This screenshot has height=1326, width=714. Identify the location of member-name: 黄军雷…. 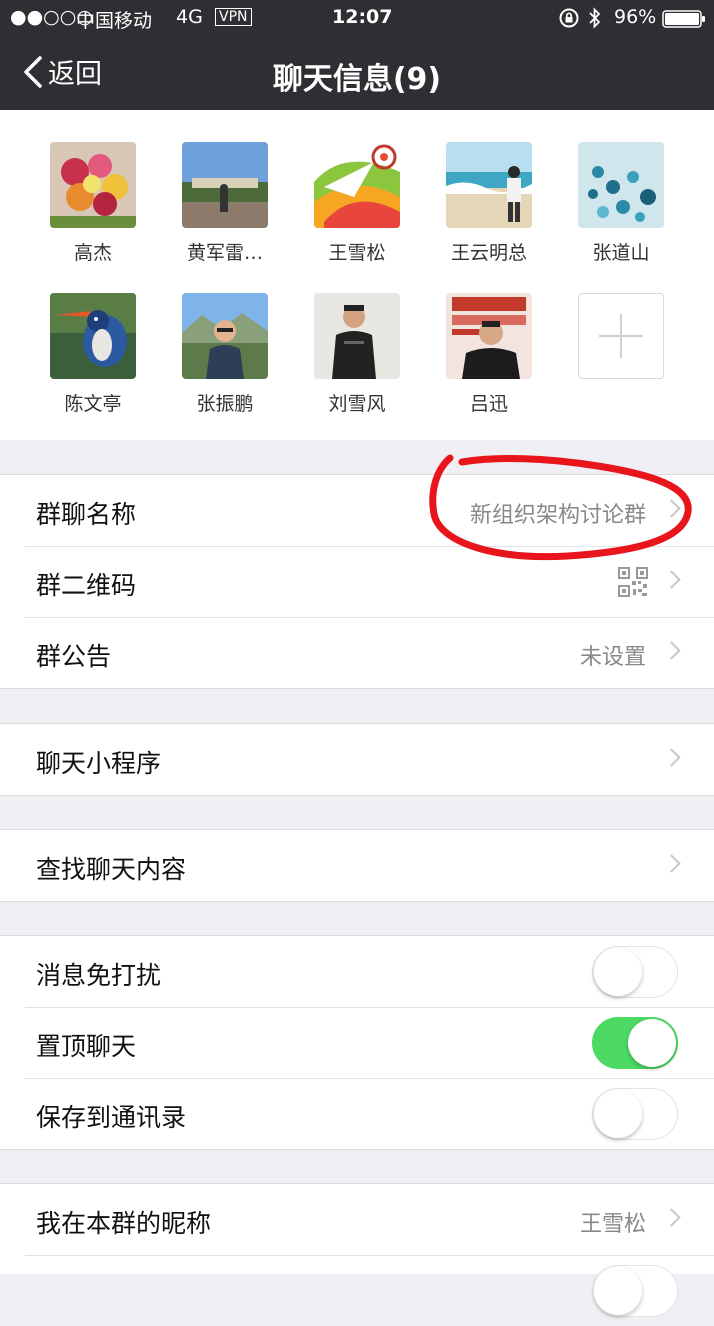
(224, 253).